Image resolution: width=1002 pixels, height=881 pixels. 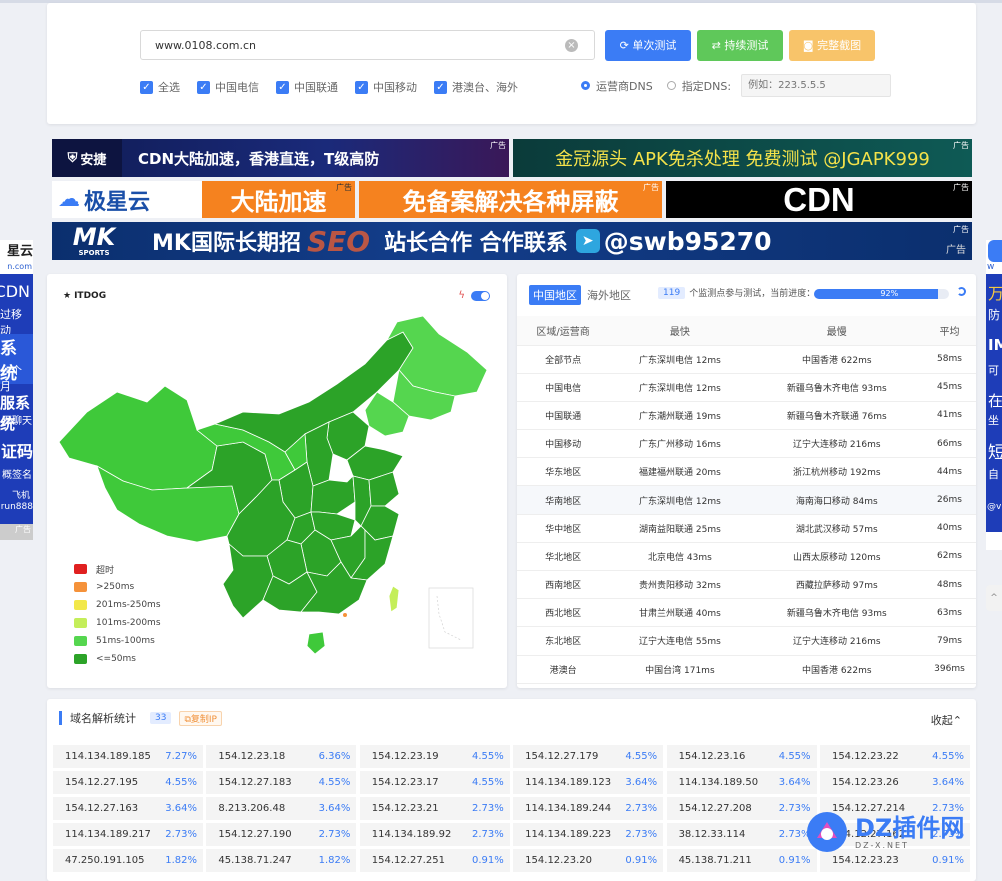 I want to click on dns-ip-item: 154.12.23.19 4.55%, so click(x=434, y=756).